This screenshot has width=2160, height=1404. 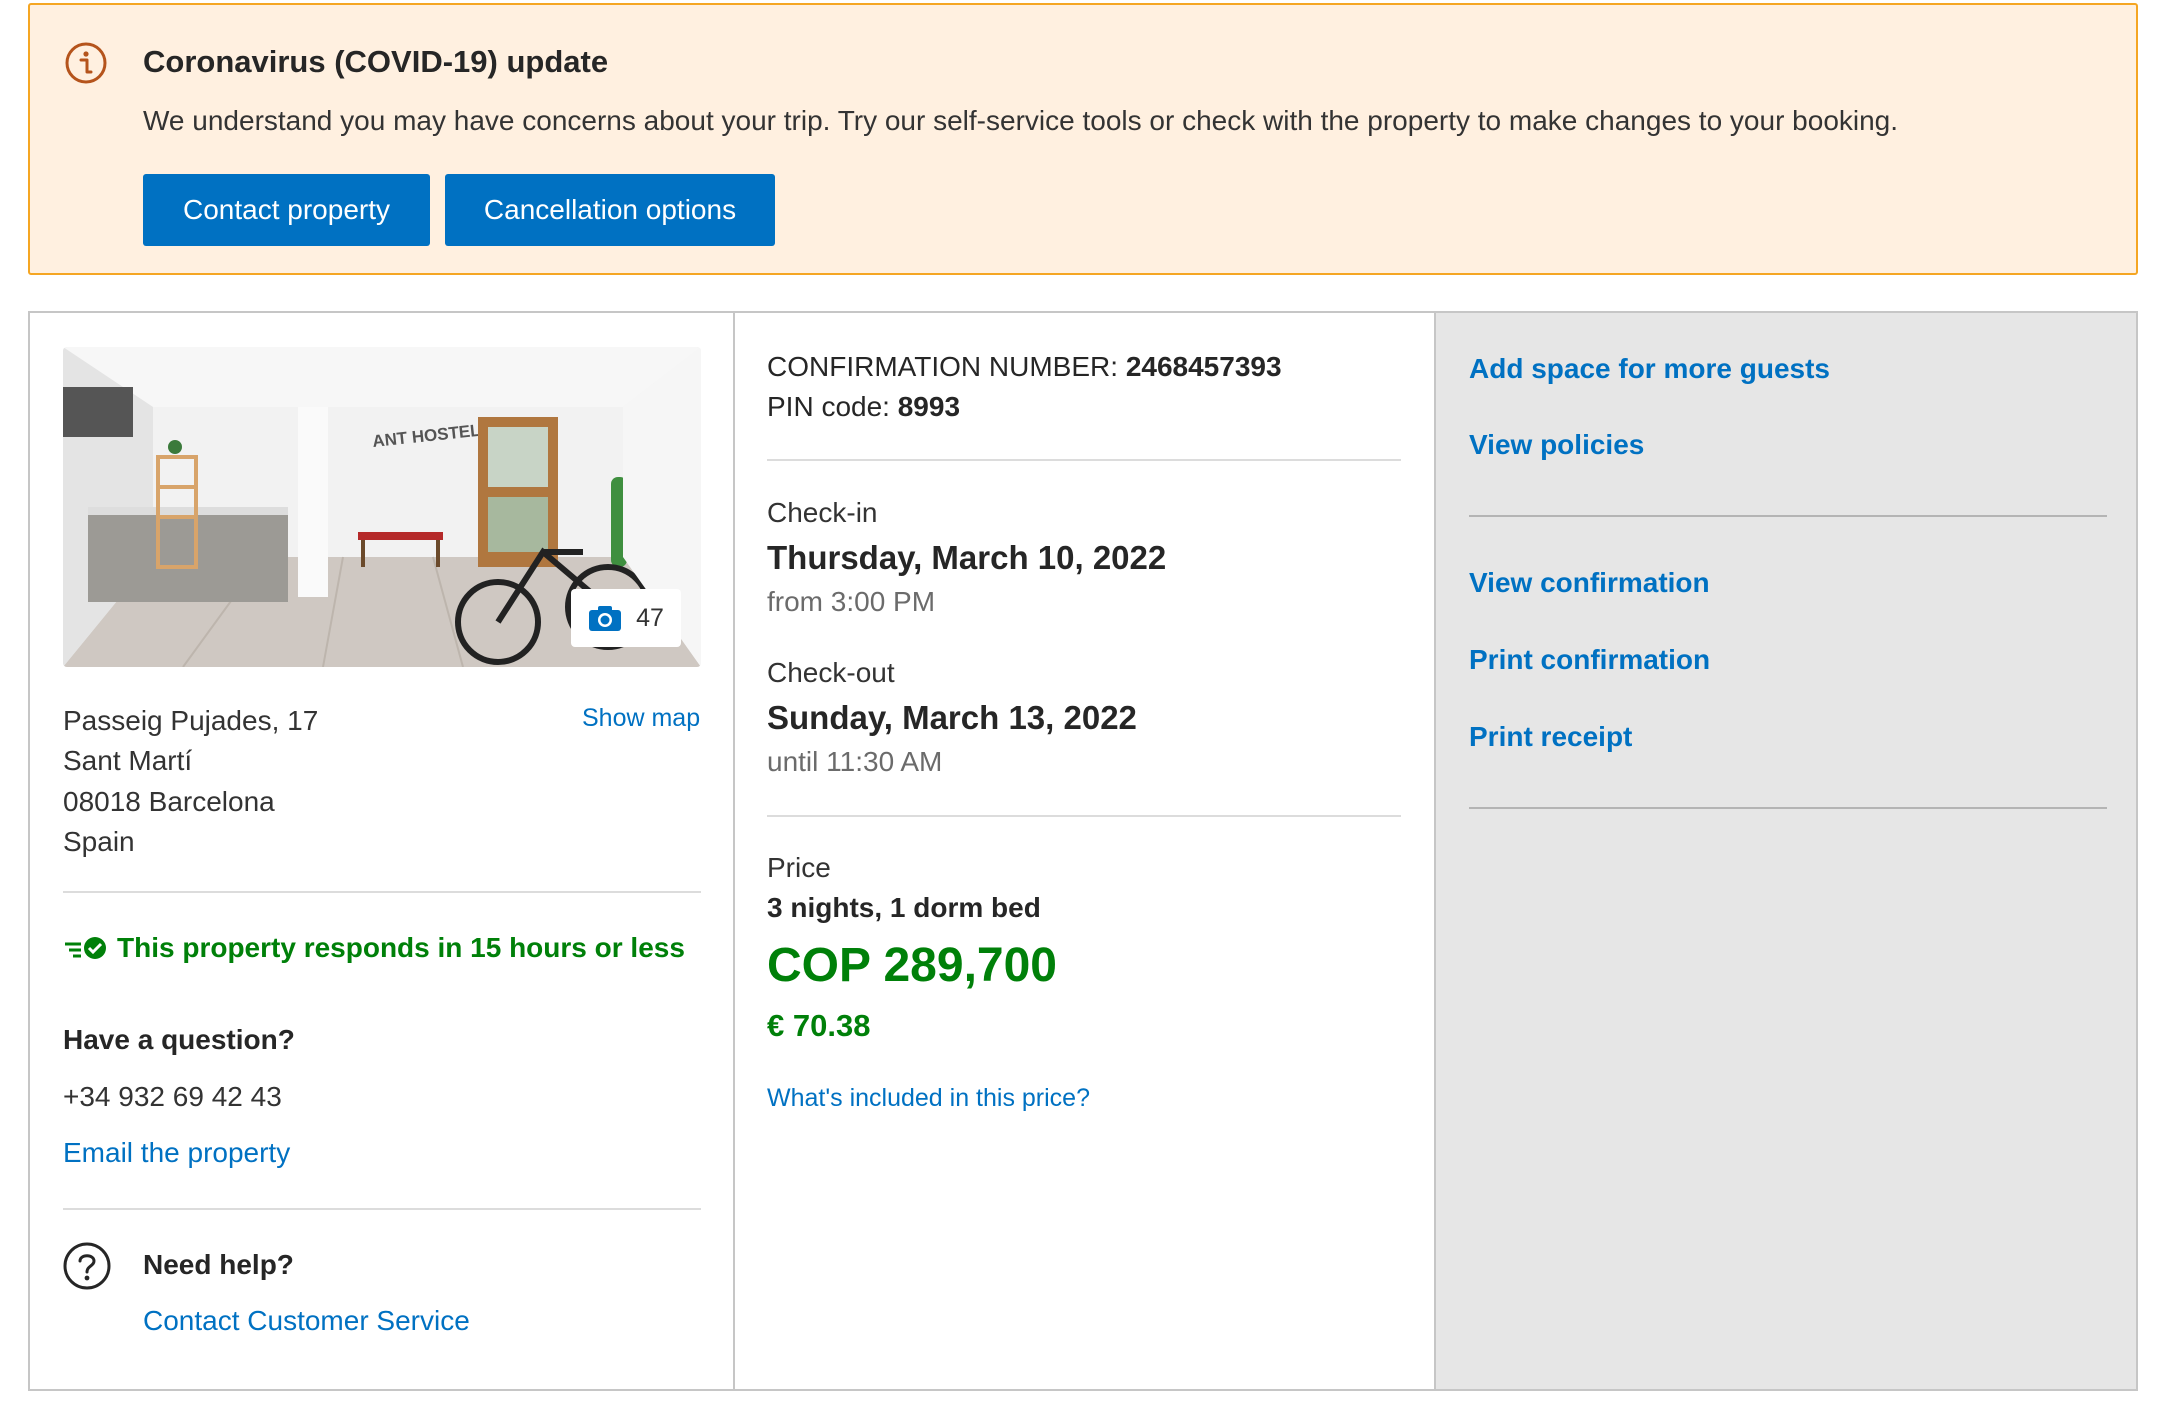 What do you see at coordinates (828, 406) in the screenshot?
I see `pin-label: PIN code:` at bounding box center [828, 406].